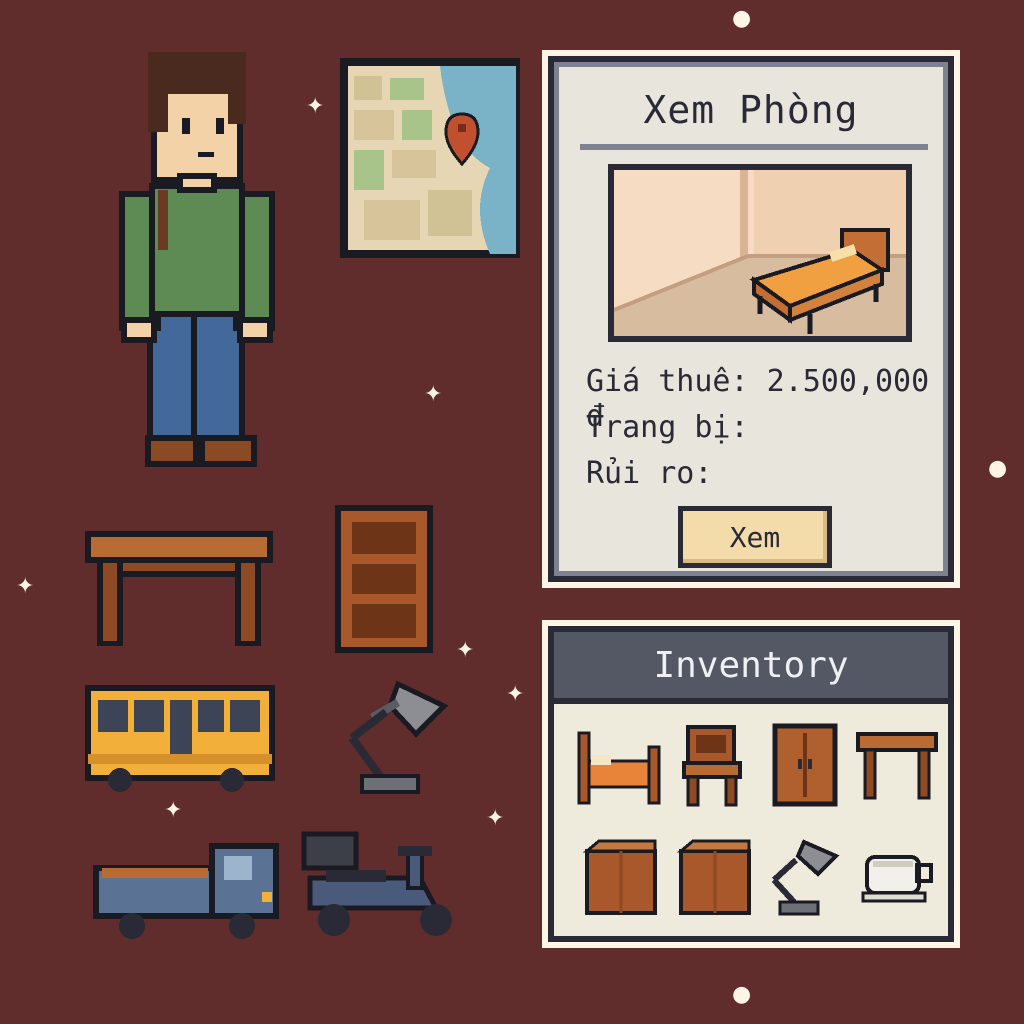  I want to click on equipment-label: Trang bị:, so click(667, 427).